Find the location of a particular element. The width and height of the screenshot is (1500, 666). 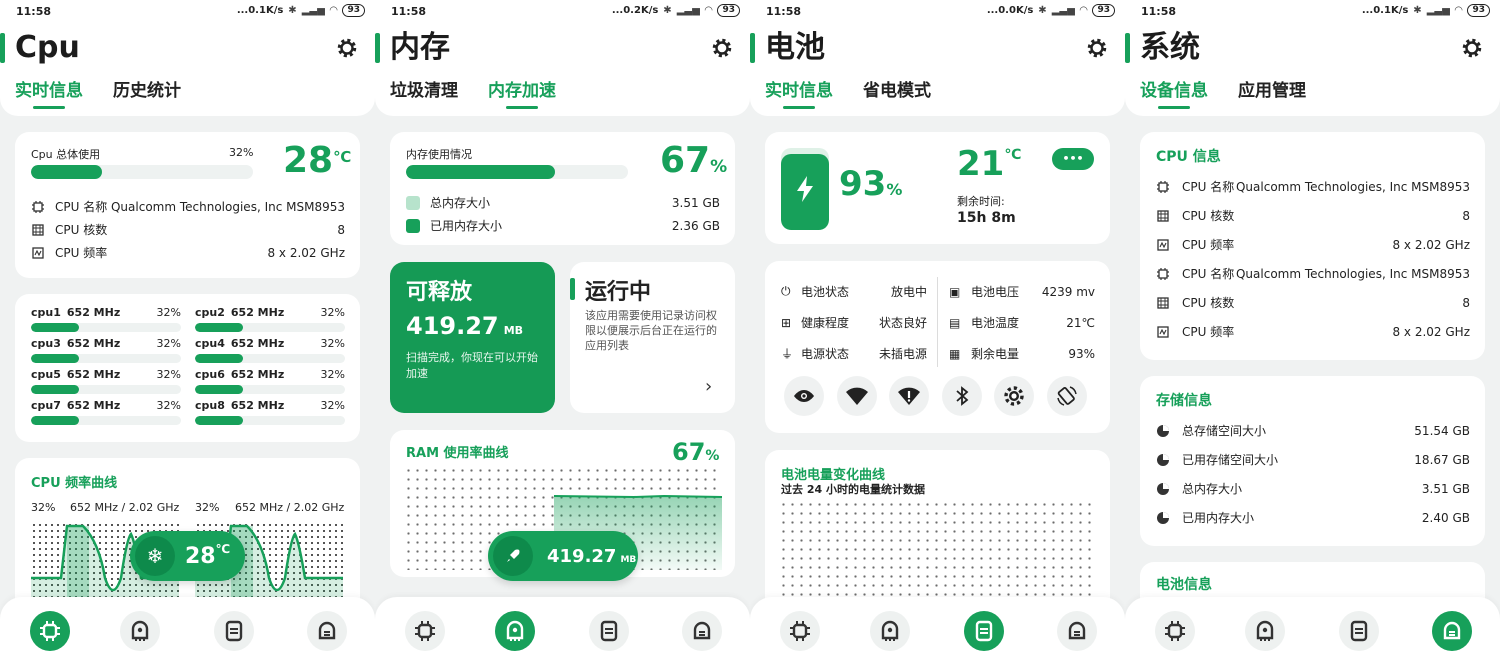

temperature-pill: ❄ 28 ℃ is located at coordinates (187, 556).